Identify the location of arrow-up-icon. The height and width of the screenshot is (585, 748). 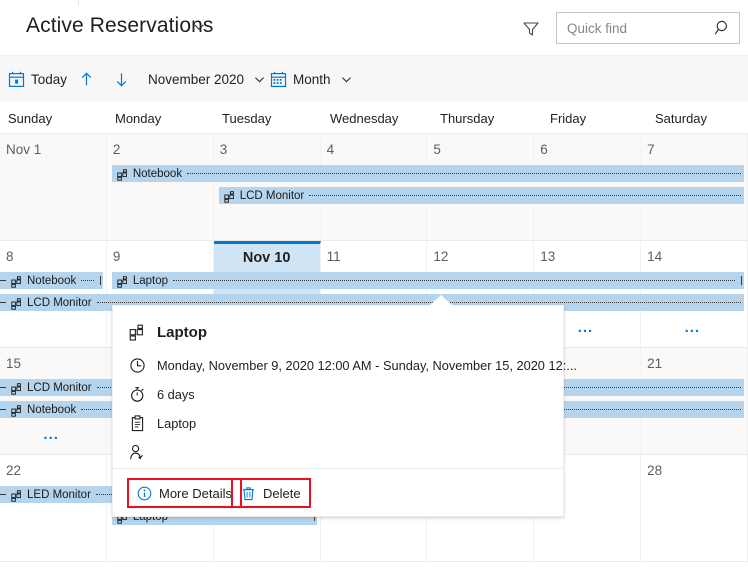
(86, 79).